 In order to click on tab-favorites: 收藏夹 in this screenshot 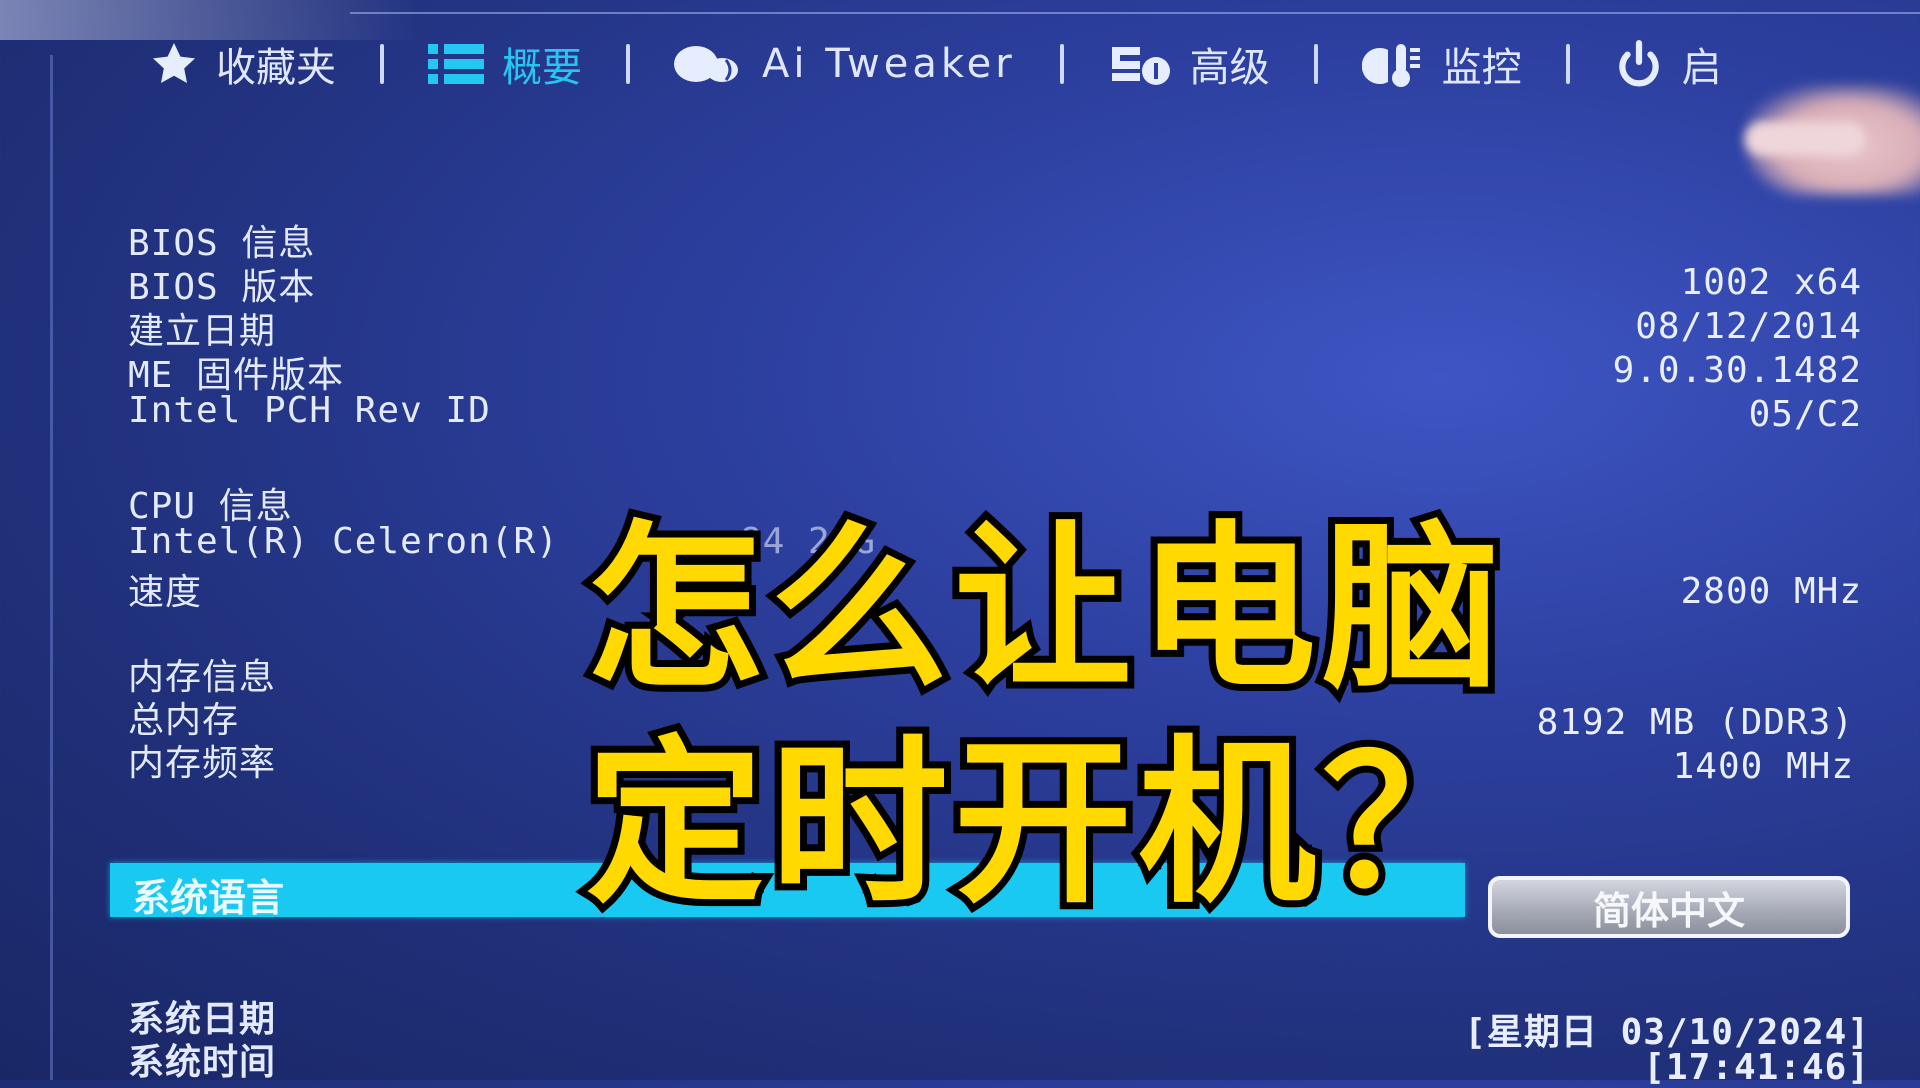, I will do `click(243, 64)`.